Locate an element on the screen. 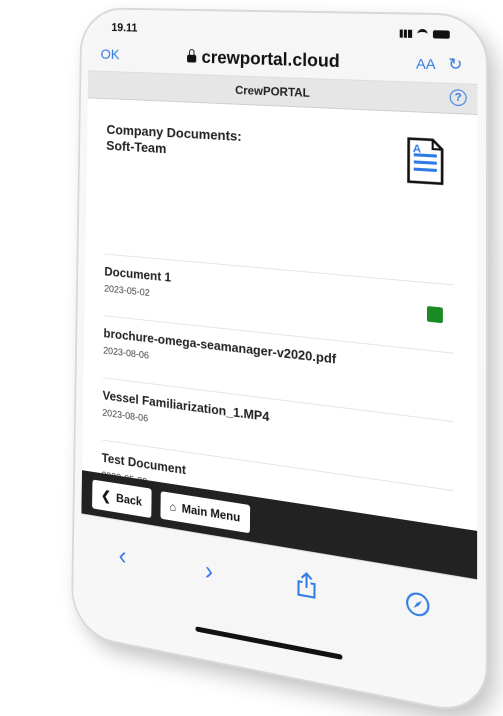 The height and width of the screenshot is (716, 503). signal-icon is located at coordinates (406, 34).